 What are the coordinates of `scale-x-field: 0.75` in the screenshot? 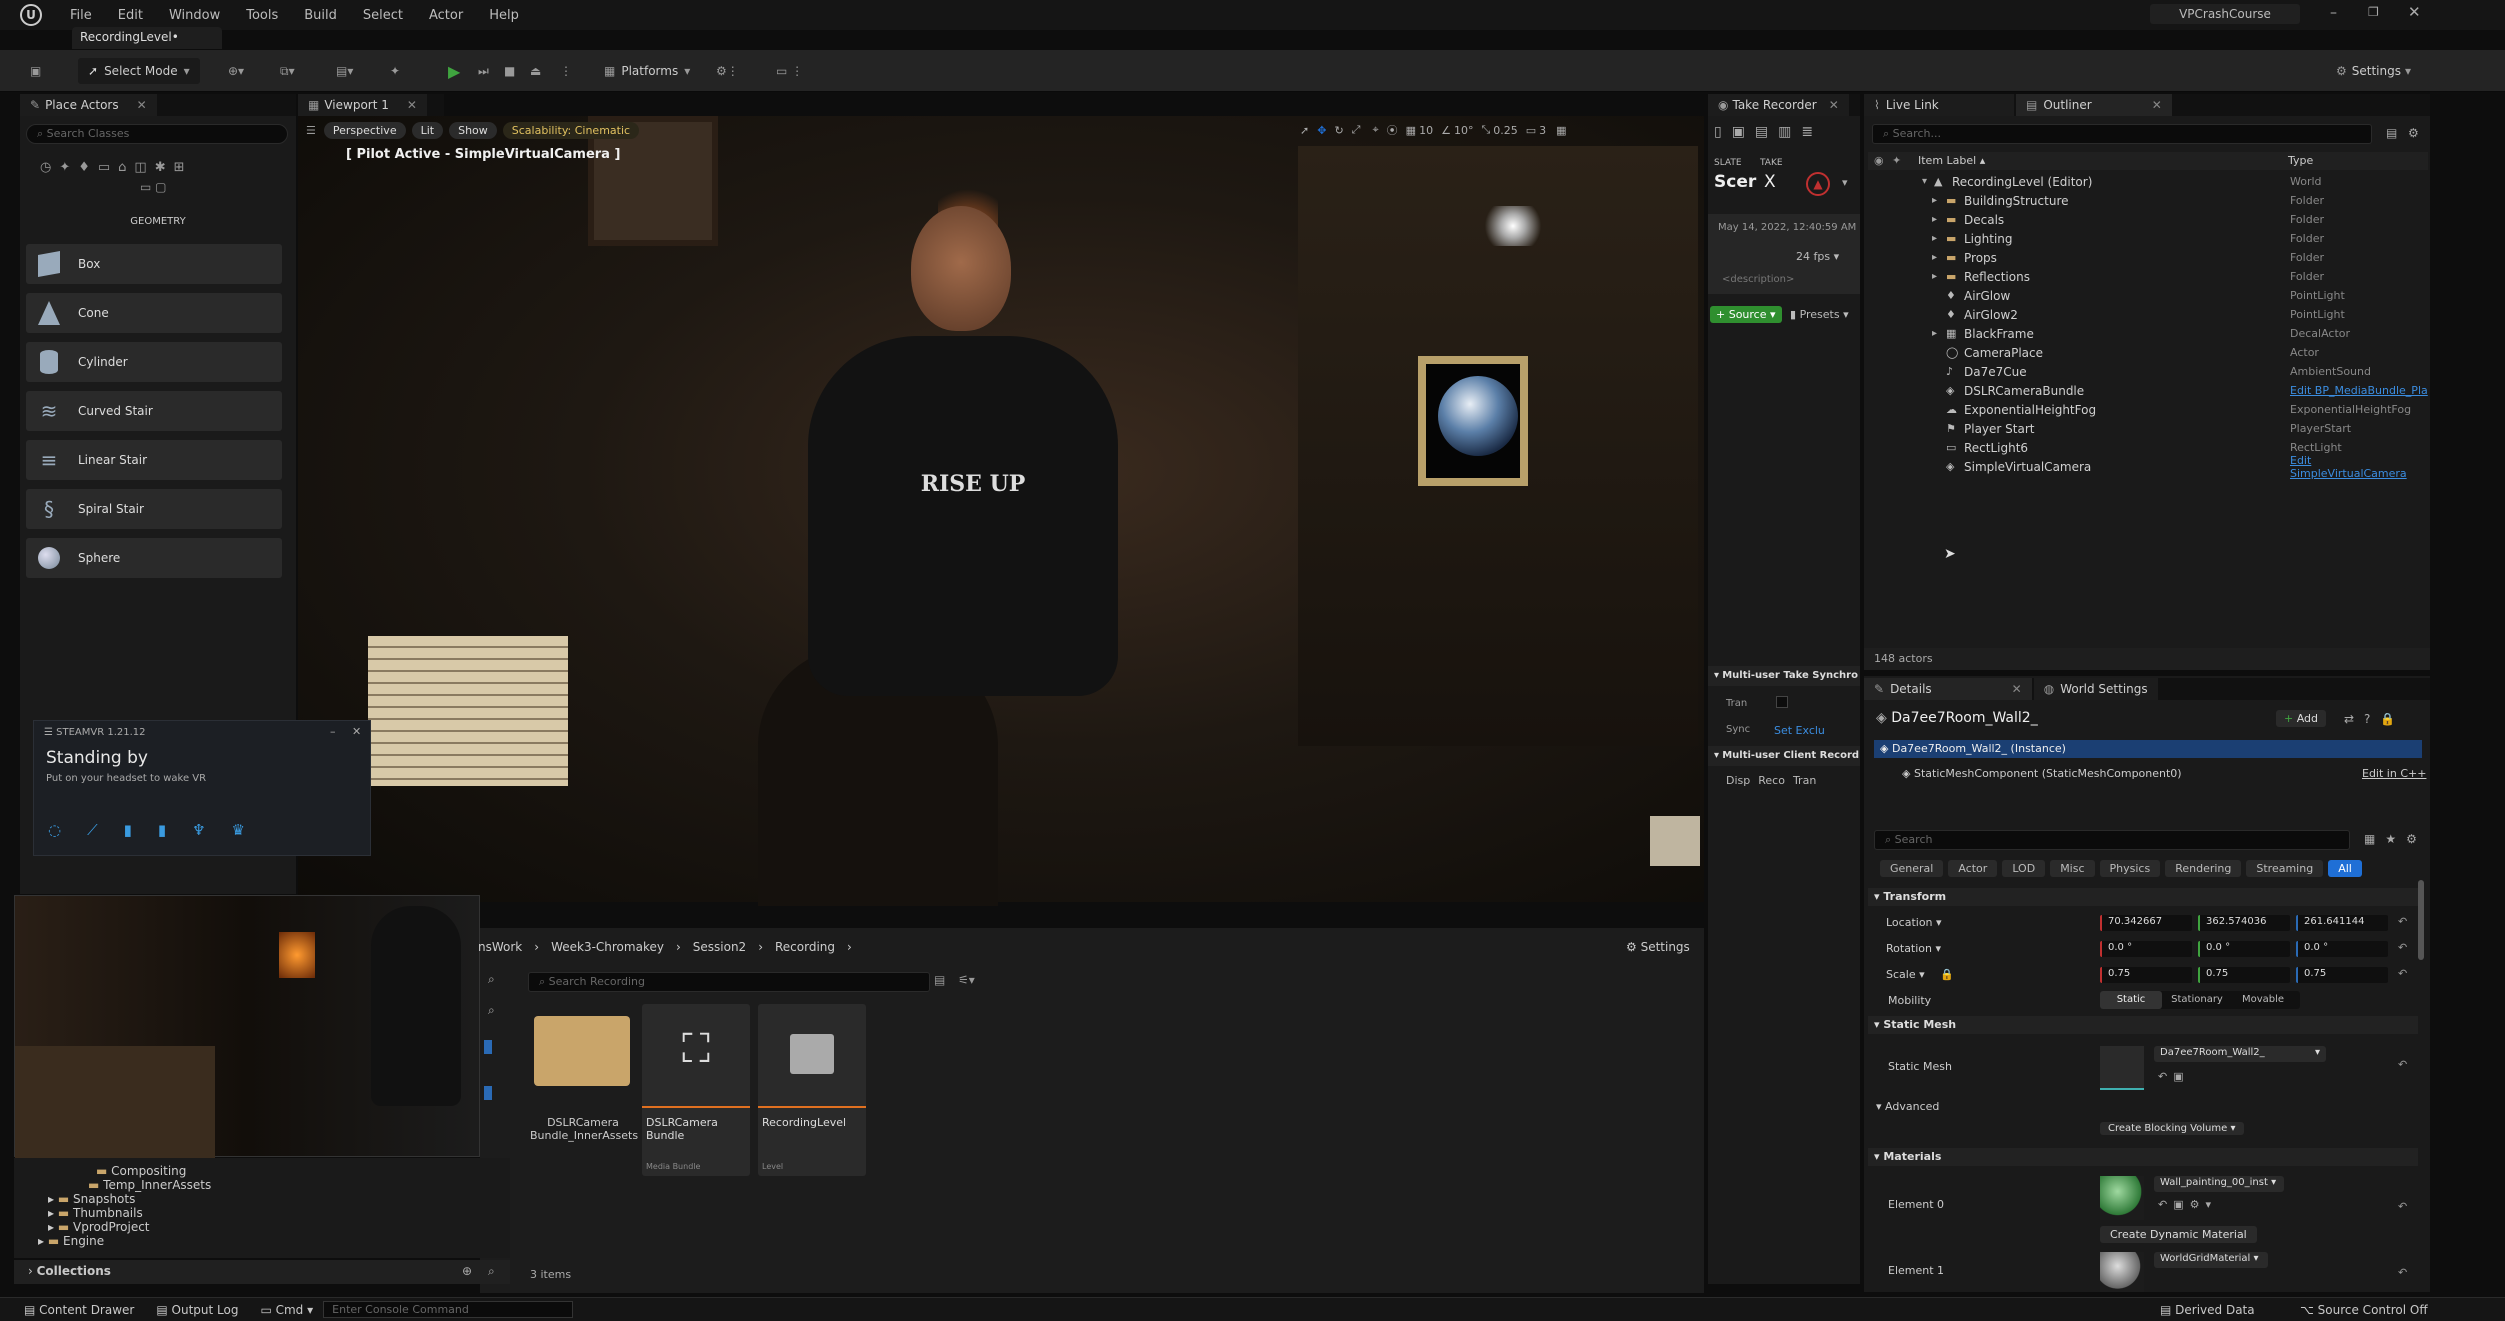 It's located at (2146, 975).